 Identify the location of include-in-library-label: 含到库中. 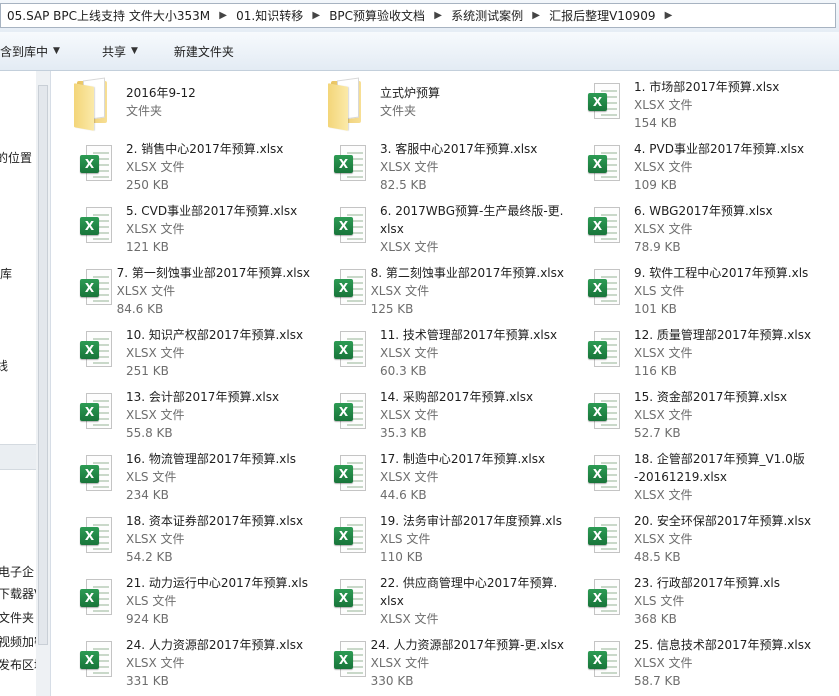
(24, 51).